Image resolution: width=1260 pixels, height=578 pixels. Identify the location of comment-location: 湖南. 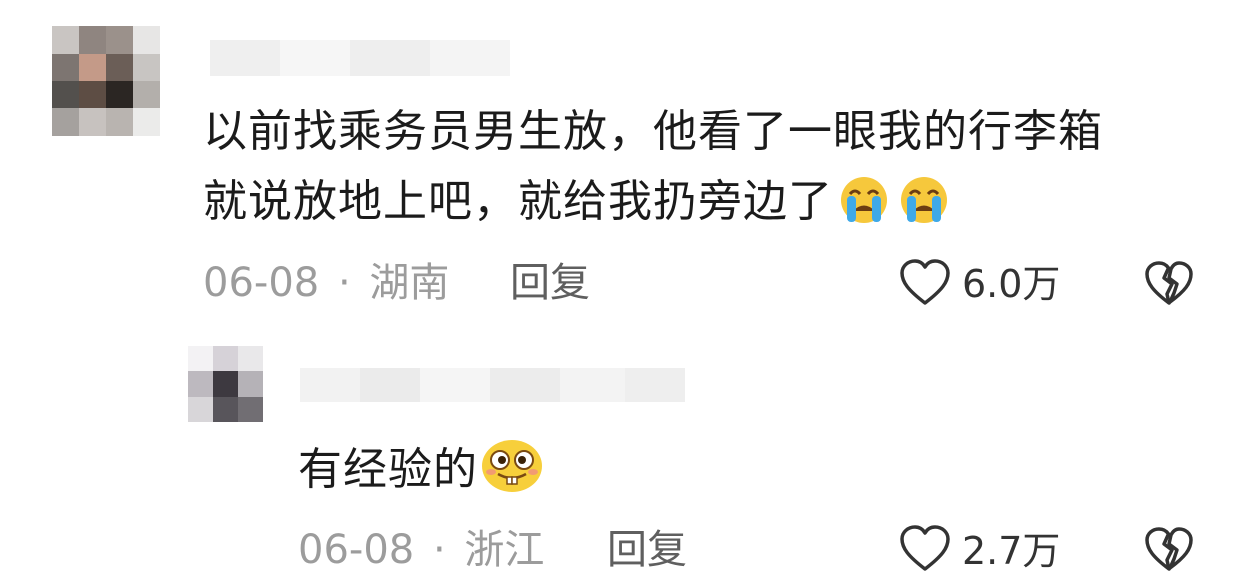
(409, 283).